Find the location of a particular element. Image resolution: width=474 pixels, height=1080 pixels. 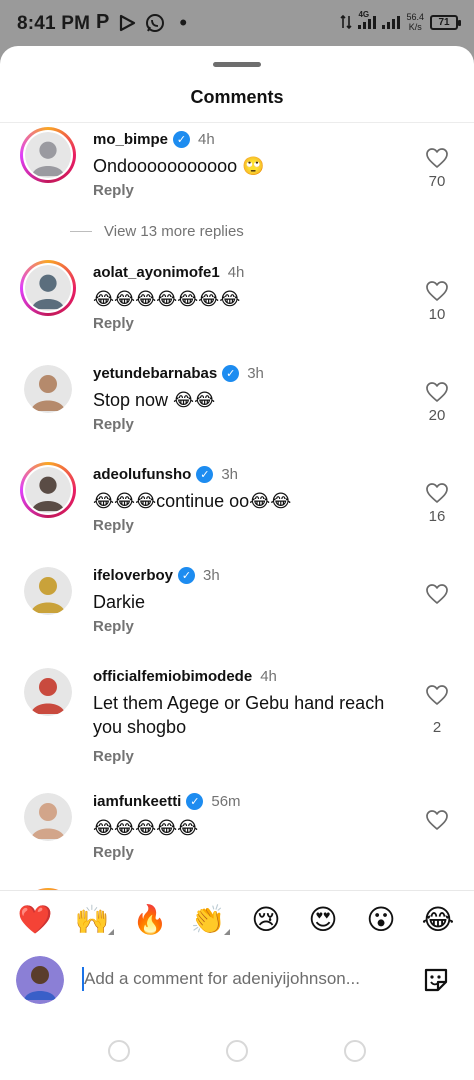

username: ifeloverboy is located at coordinates (133, 575).